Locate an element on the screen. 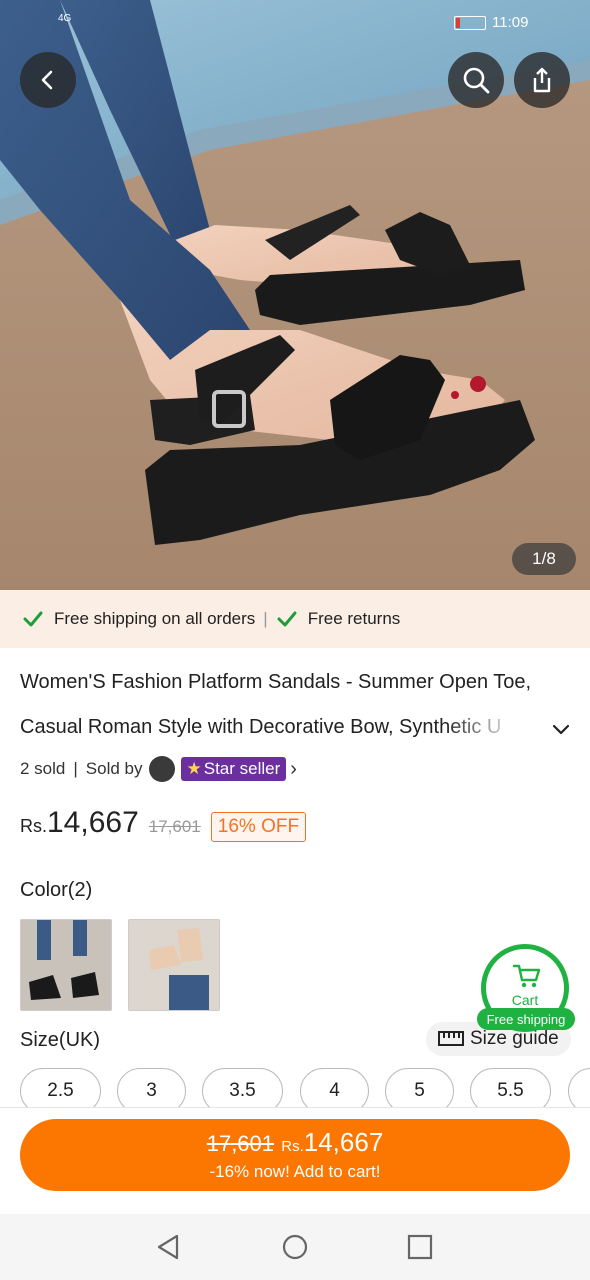  current-price: 14,667 is located at coordinates (93, 822).